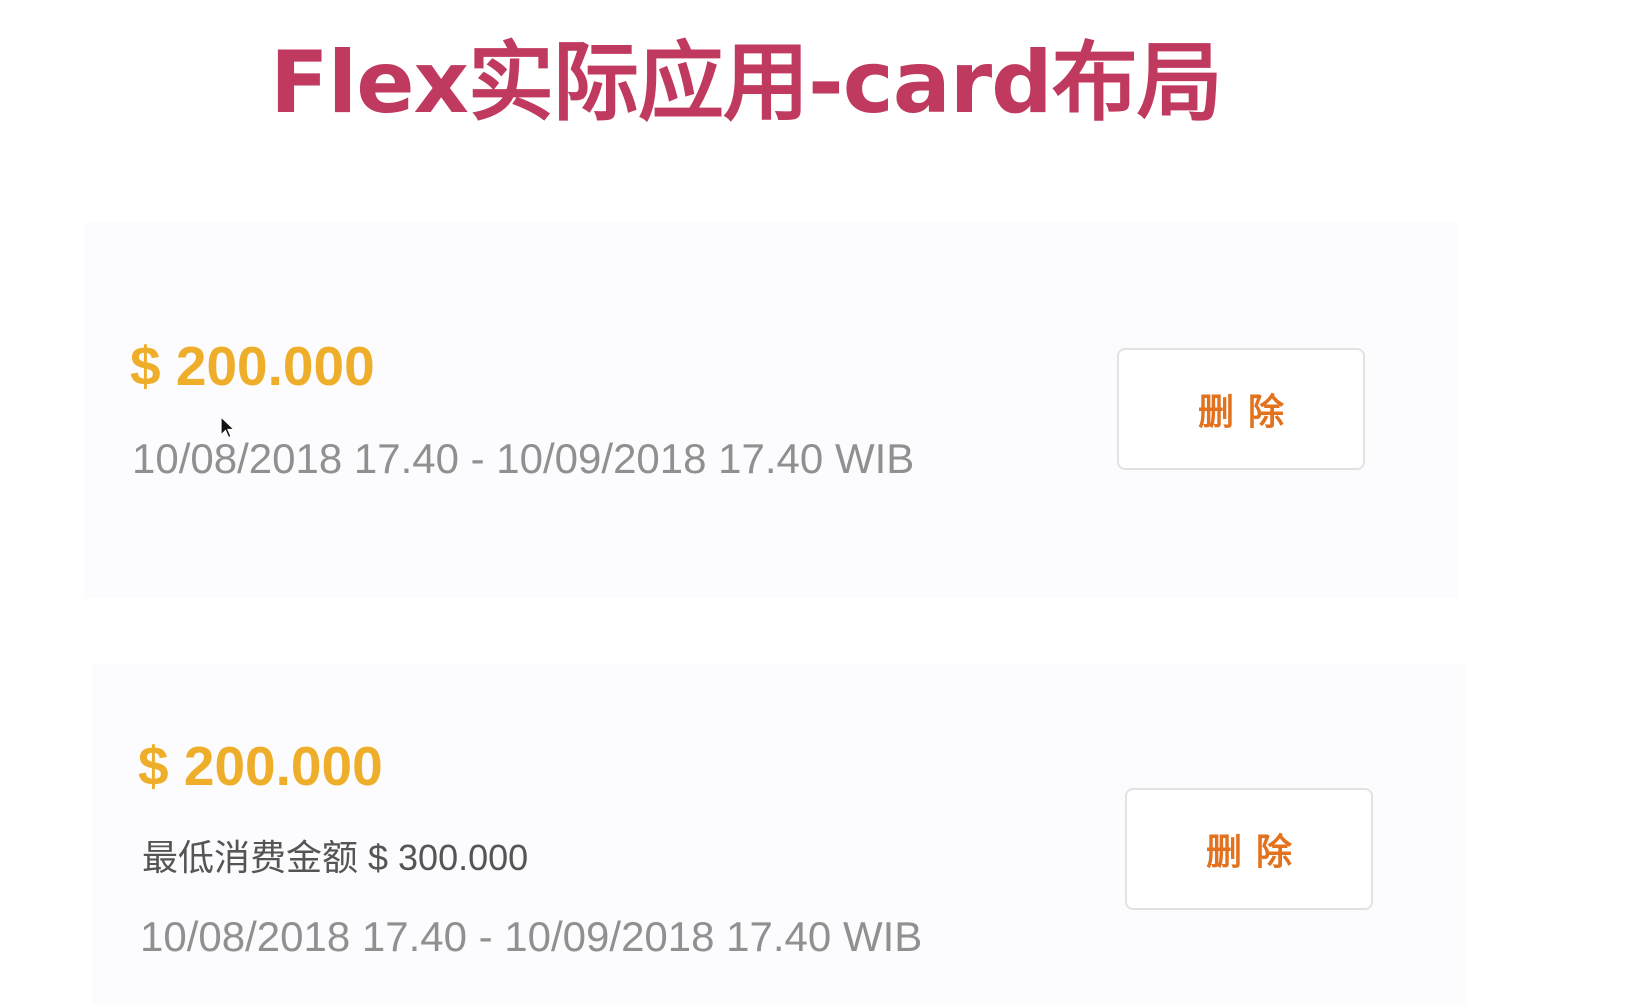  What do you see at coordinates (335, 857) in the screenshot?
I see `card-minimum-spend: 最低消费金额 $ 300.000` at bounding box center [335, 857].